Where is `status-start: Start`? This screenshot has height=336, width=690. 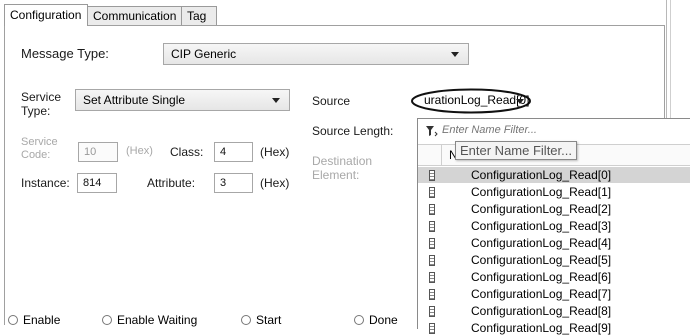 status-start: Start is located at coordinates (261, 320).